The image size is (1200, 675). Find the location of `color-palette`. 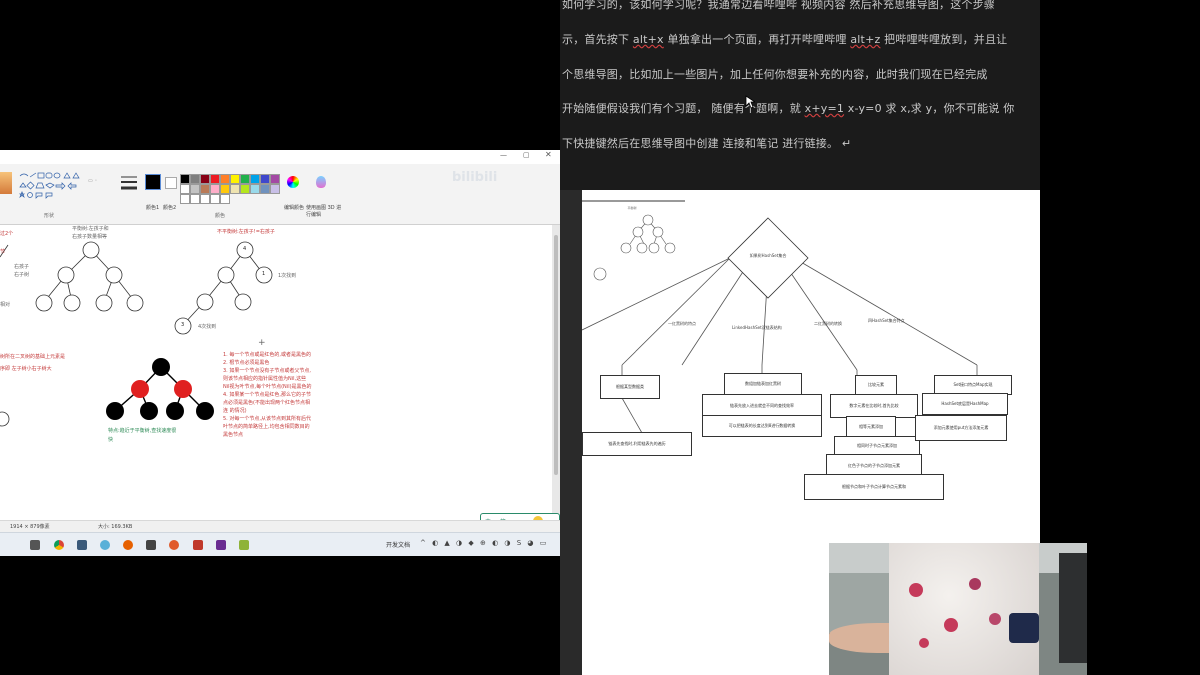

color-palette is located at coordinates (230, 189).